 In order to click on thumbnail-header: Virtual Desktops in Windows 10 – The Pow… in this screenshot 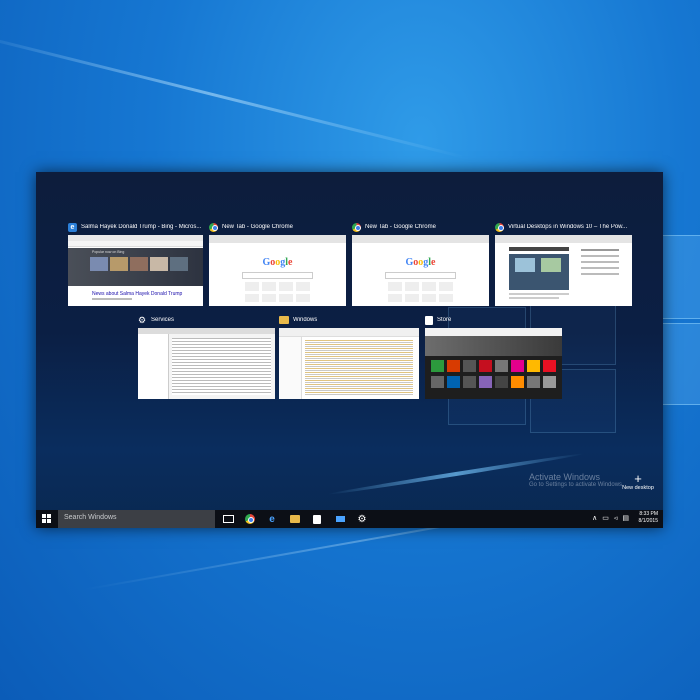, I will do `click(561, 227)`.